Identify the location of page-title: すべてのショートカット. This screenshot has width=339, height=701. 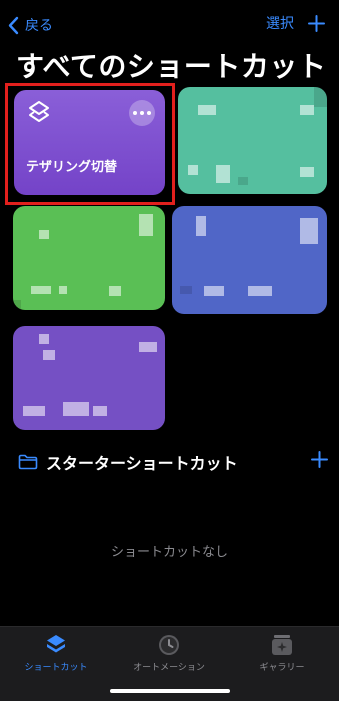
(171, 66).